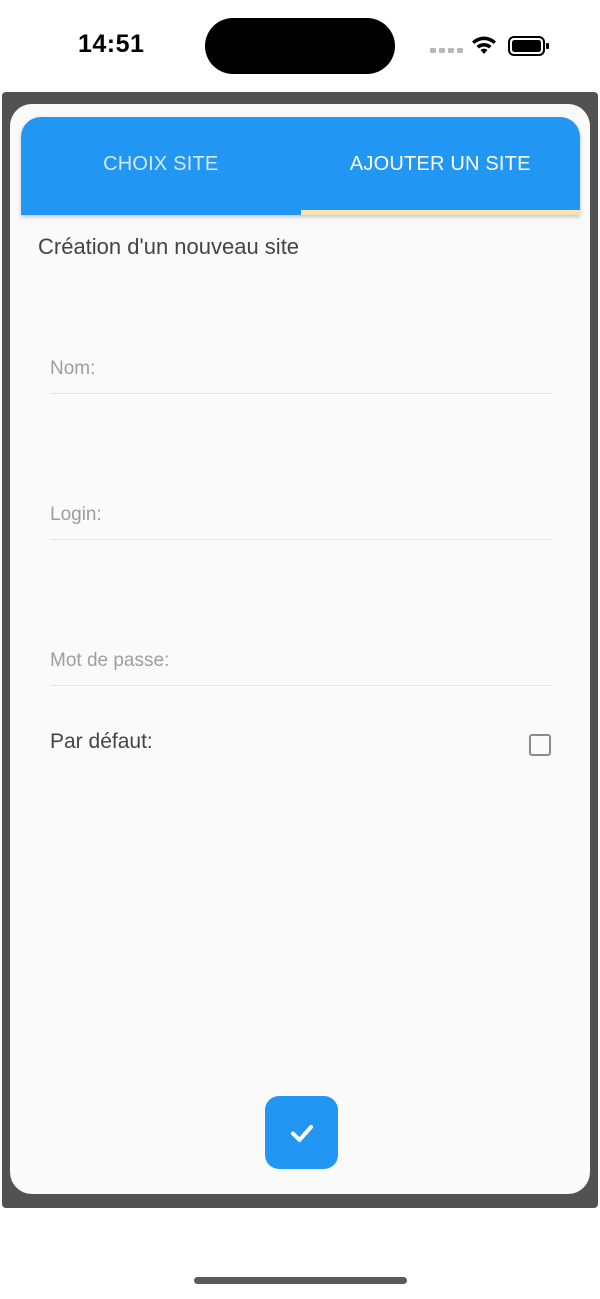  Describe the element at coordinates (484, 45) in the screenshot. I see `wifi-icon` at that location.